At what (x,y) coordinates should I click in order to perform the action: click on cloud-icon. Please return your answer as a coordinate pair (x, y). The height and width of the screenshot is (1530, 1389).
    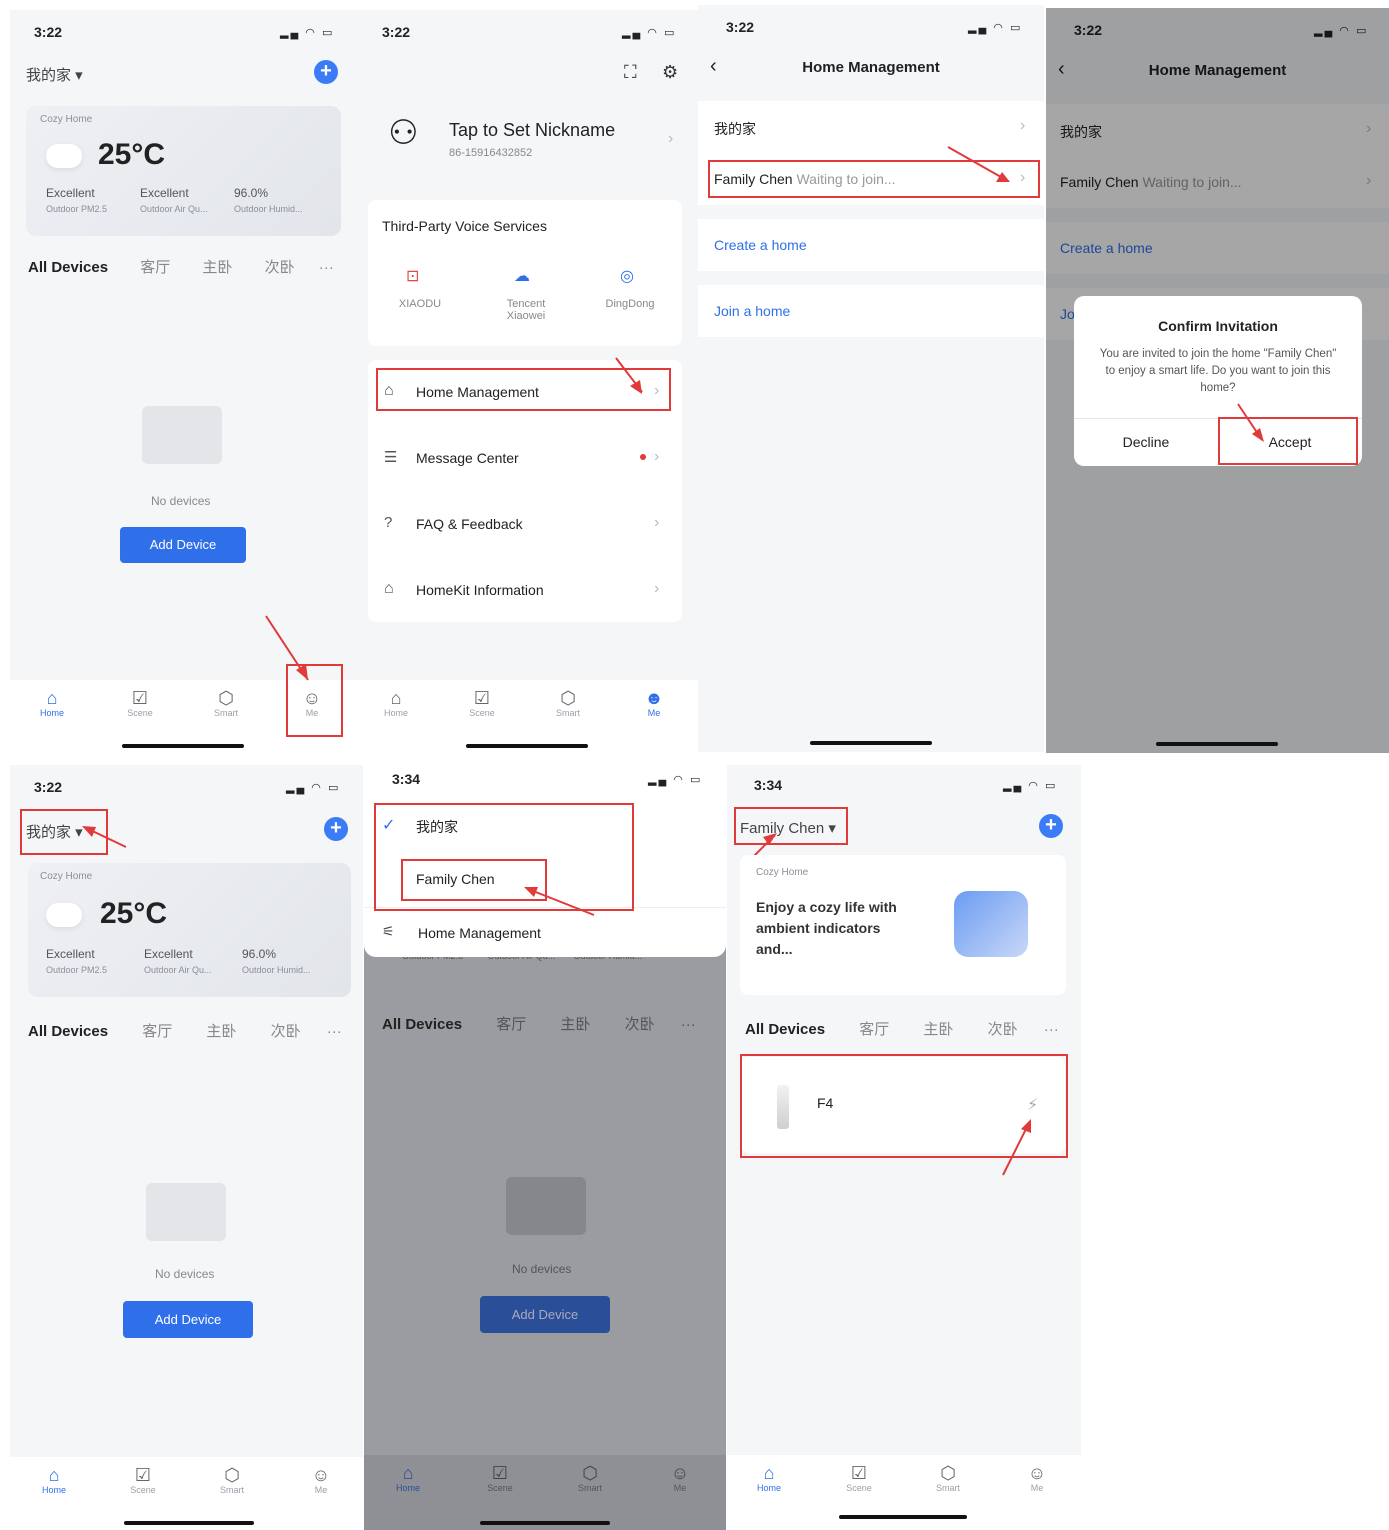
    Looking at the image, I should click on (64, 156).